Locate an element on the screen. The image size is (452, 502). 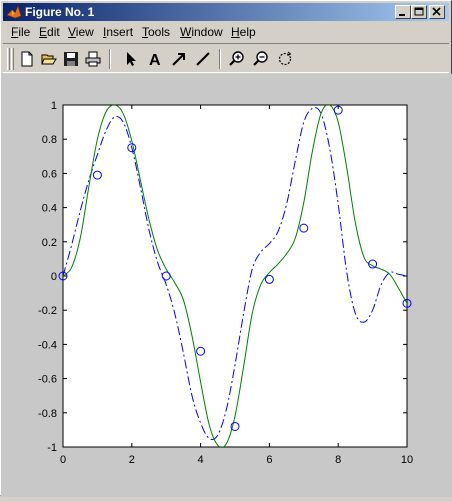
svg-text: A is located at coordinates (155, 59).